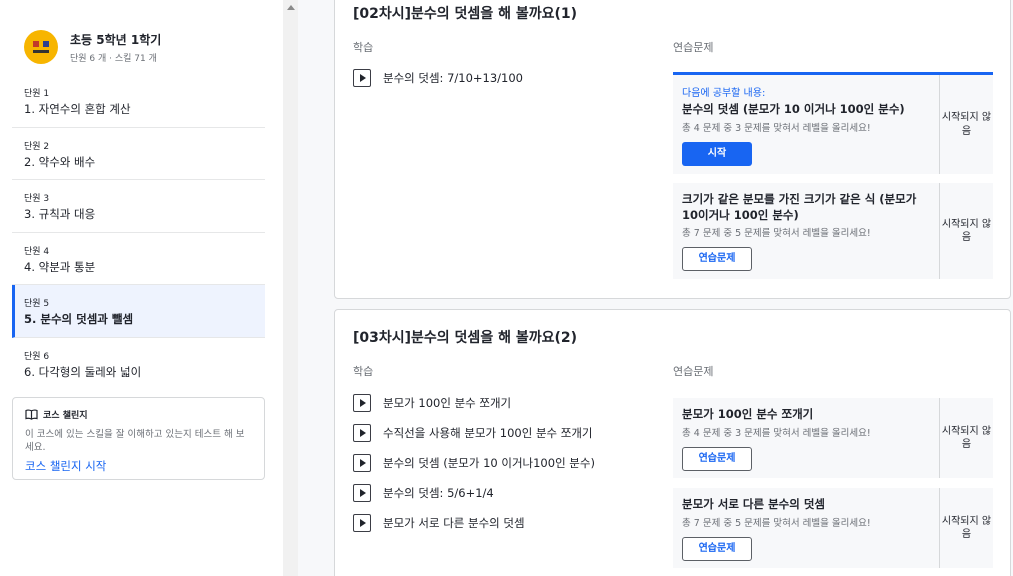 This screenshot has height=576, width=1013. I want to click on lesson-title: [02차시]분수의 덧셈을 해 볼까요(1), so click(465, 14).